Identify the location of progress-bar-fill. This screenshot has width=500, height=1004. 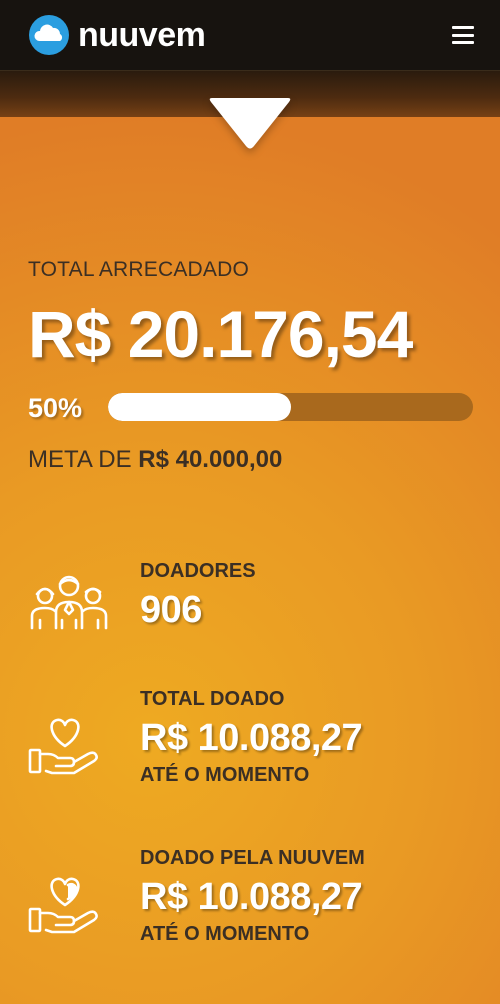
(199, 407).